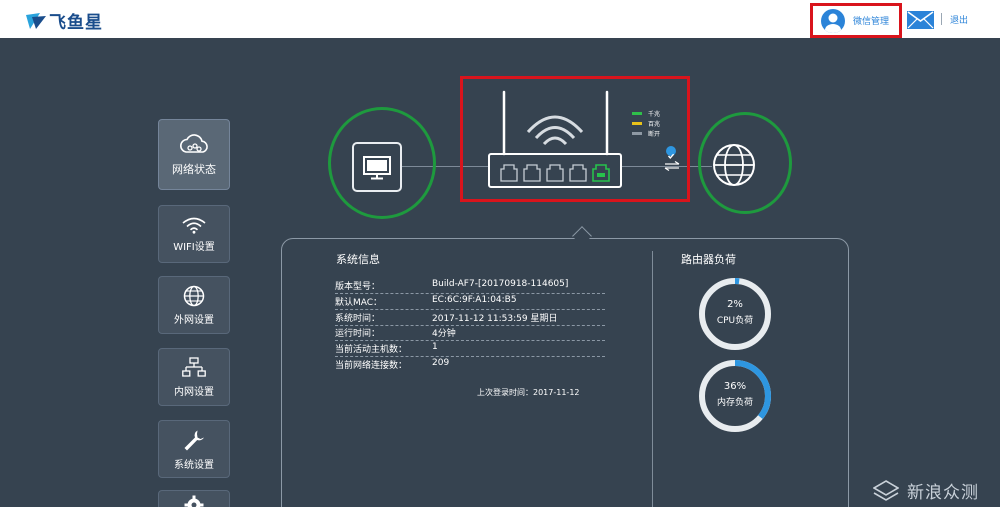 The image size is (1000, 507). What do you see at coordinates (671, 153) in the screenshot?
I see `connected-check-icon` at bounding box center [671, 153].